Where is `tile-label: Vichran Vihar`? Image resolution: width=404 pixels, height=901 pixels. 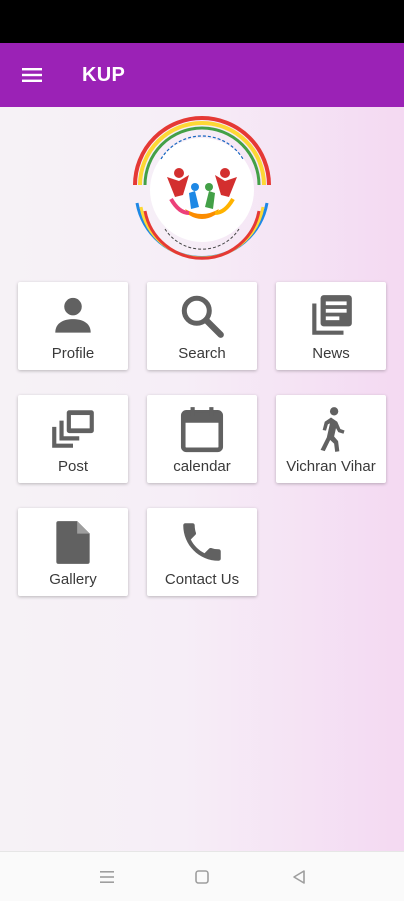 tile-label: Vichran Vihar is located at coordinates (331, 466).